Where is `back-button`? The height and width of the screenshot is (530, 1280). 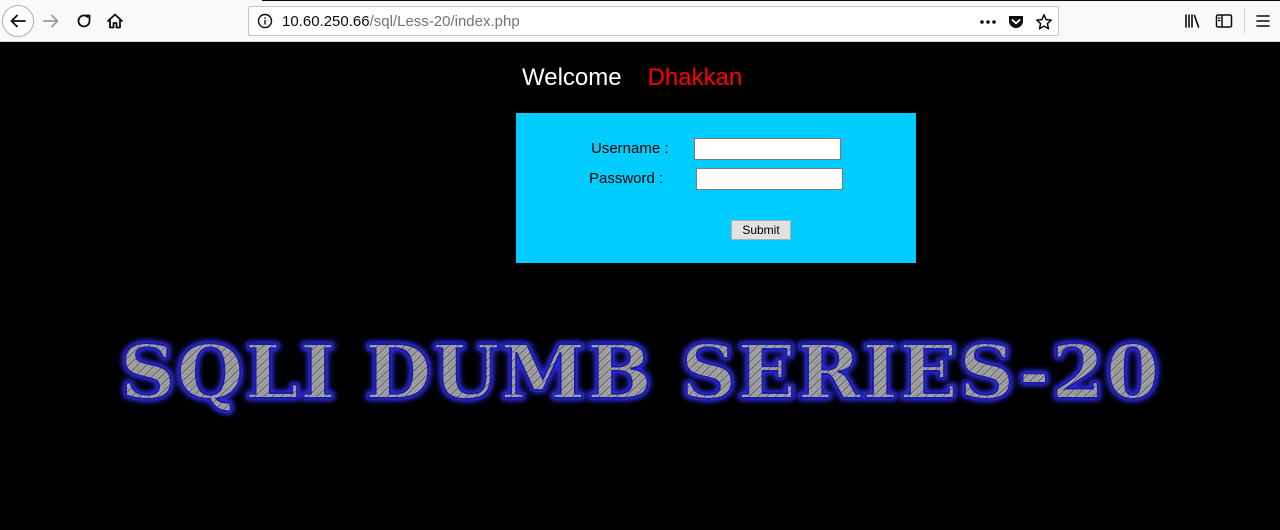
back-button is located at coordinates (18, 21).